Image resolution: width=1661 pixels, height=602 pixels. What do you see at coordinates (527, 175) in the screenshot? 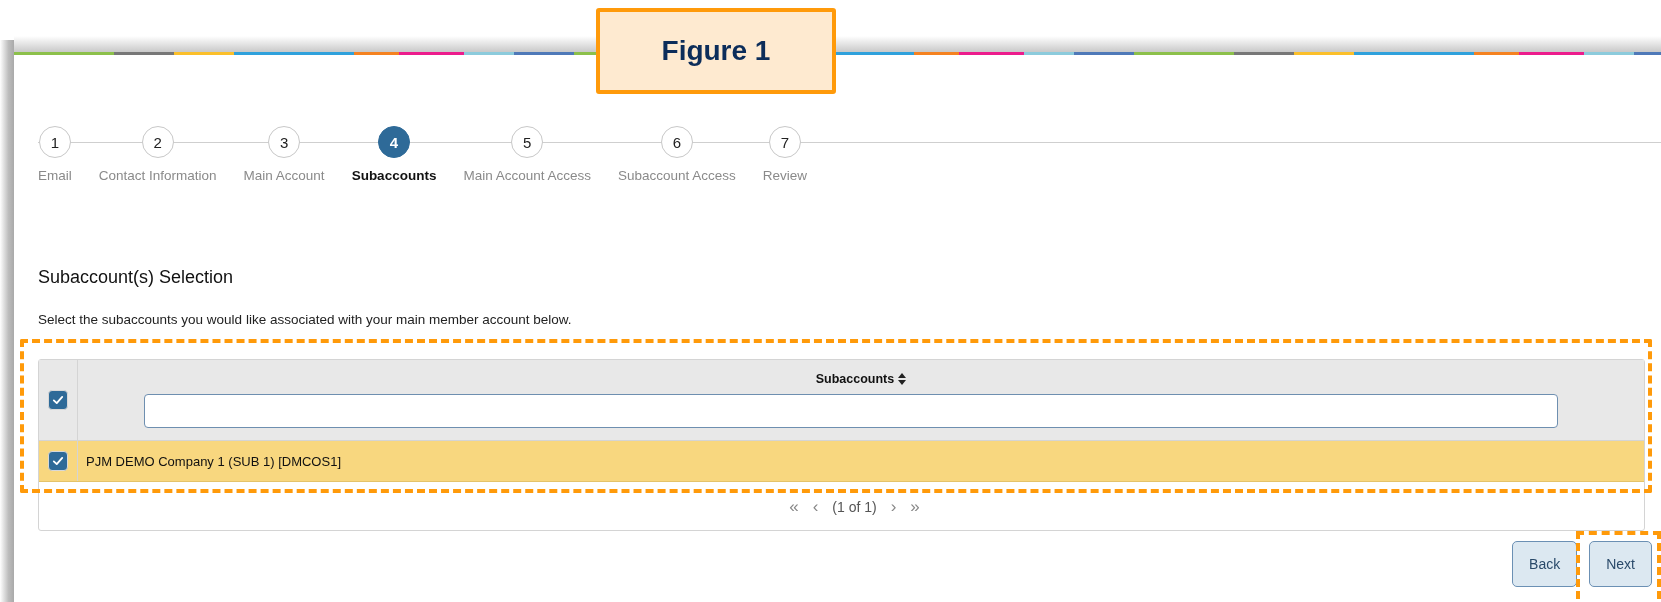
I see `step-label: Main Account Access` at bounding box center [527, 175].